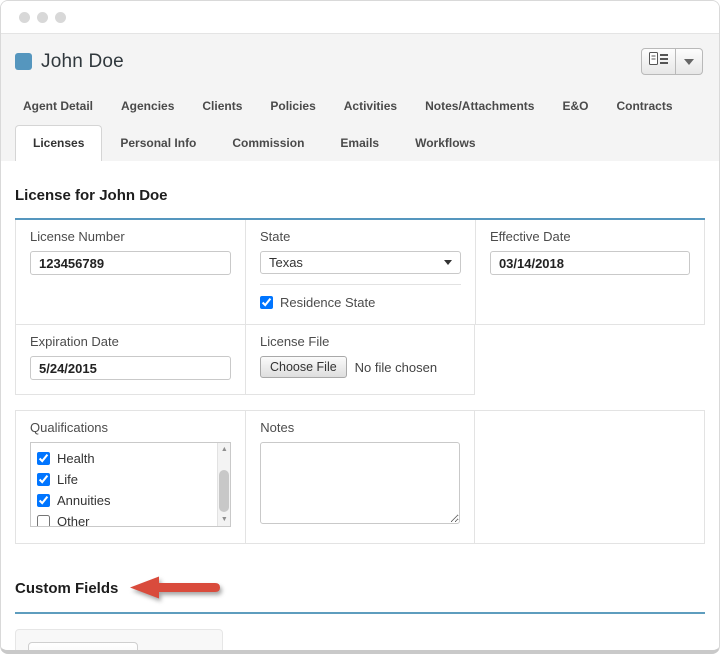 This screenshot has height=654, width=720. Describe the element at coordinates (360, 613) in the screenshot. I see `custom-fields-rule` at that location.